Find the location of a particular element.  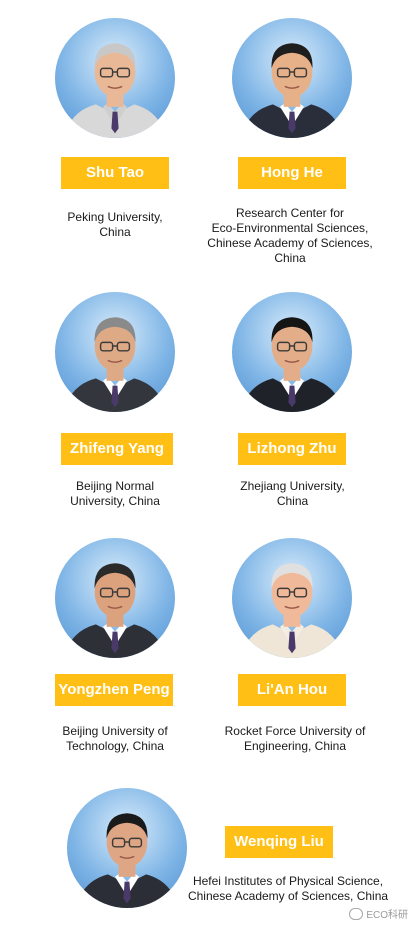

name-tag-lizhong-zhu: Lizhong Zhu is located at coordinates (292, 449).